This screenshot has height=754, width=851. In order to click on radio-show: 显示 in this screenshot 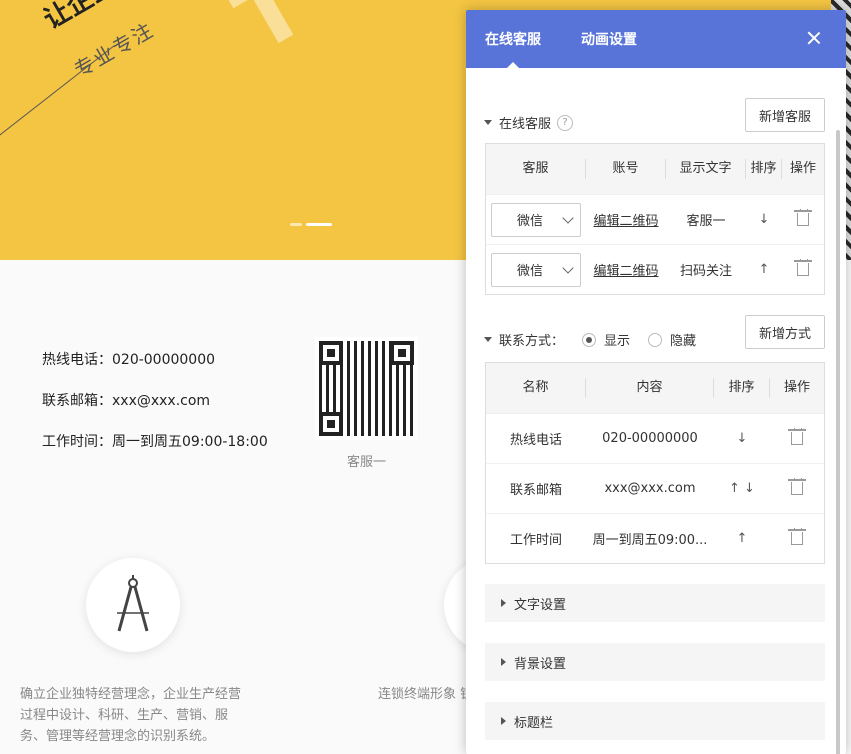, I will do `click(606, 339)`.